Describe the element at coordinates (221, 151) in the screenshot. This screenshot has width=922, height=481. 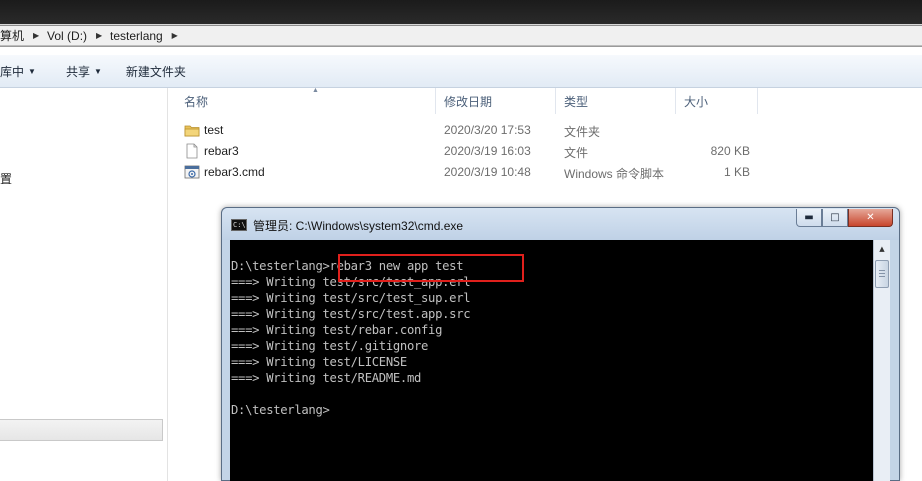
I see `file-name: rebar3` at that location.